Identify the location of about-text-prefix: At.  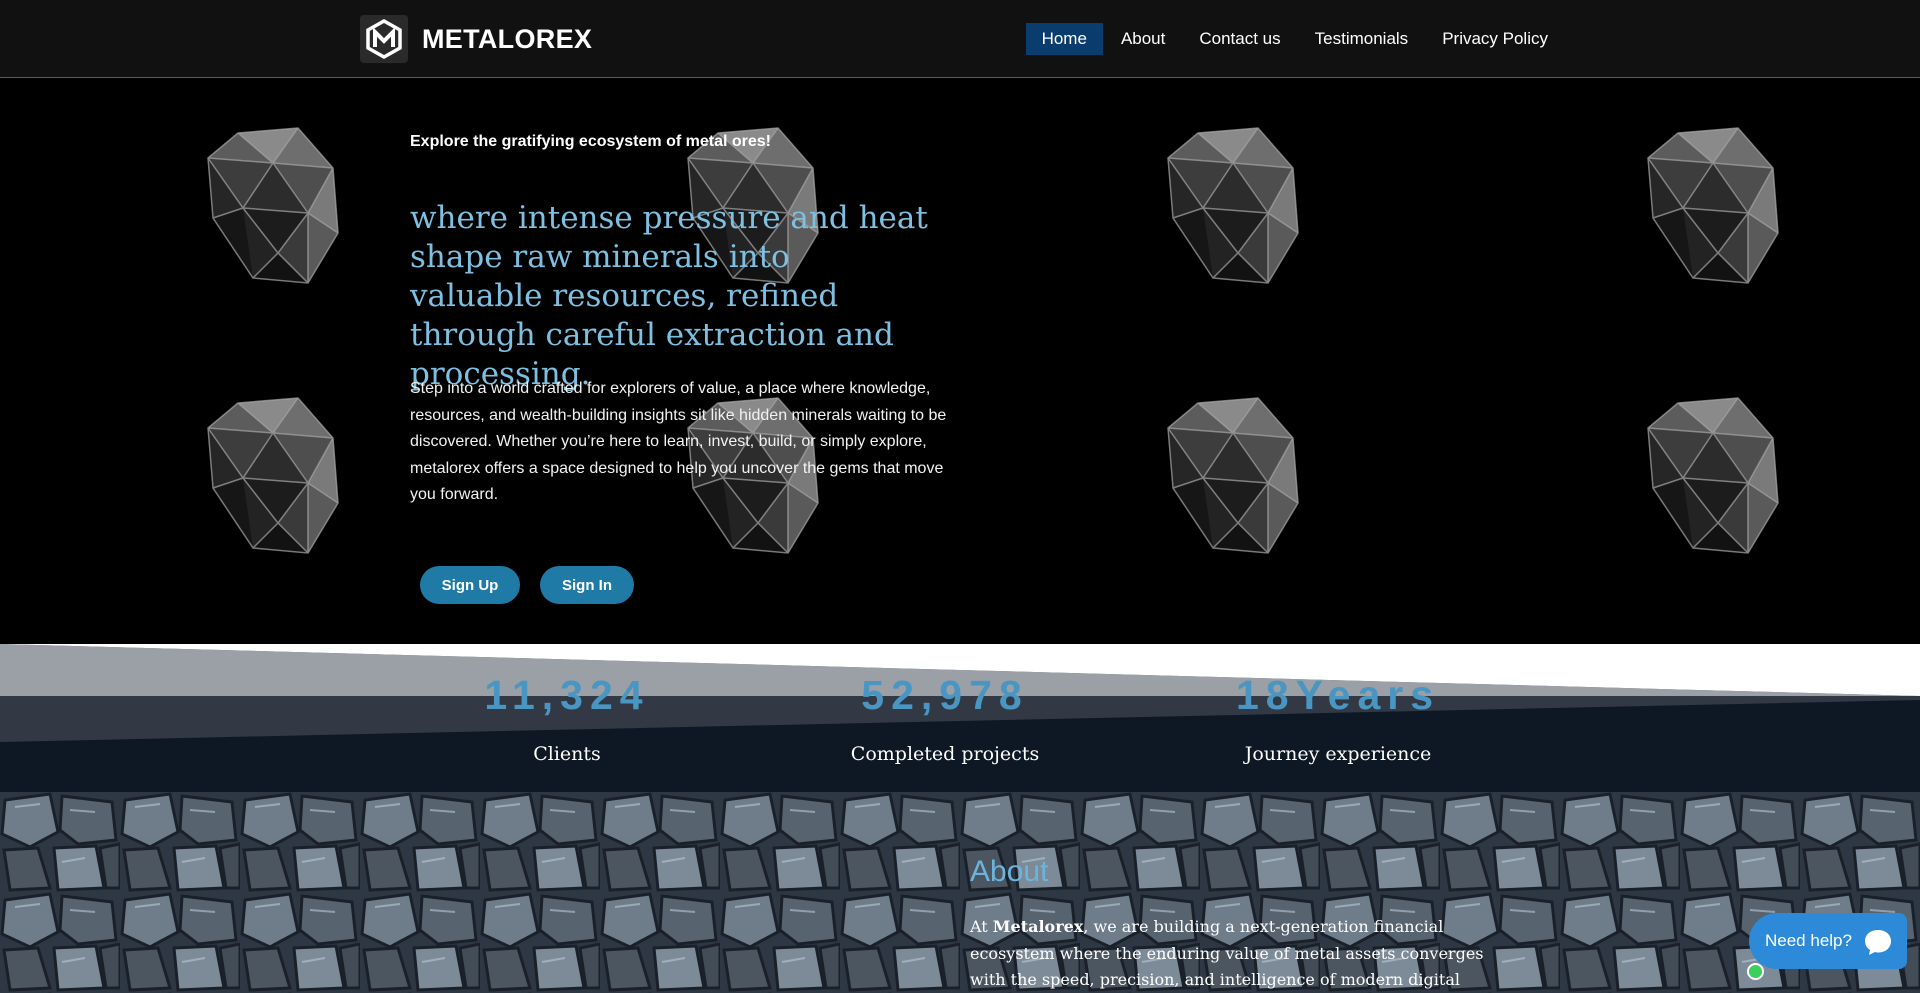
(981, 926).